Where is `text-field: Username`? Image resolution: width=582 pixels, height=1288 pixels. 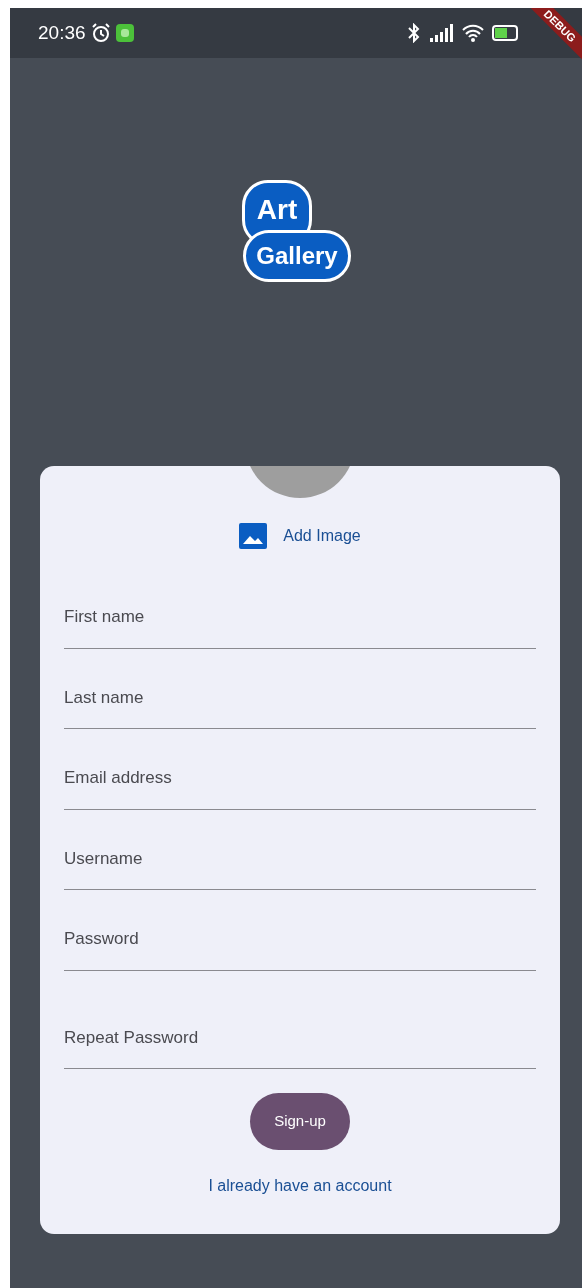 text-field: Username is located at coordinates (300, 863).